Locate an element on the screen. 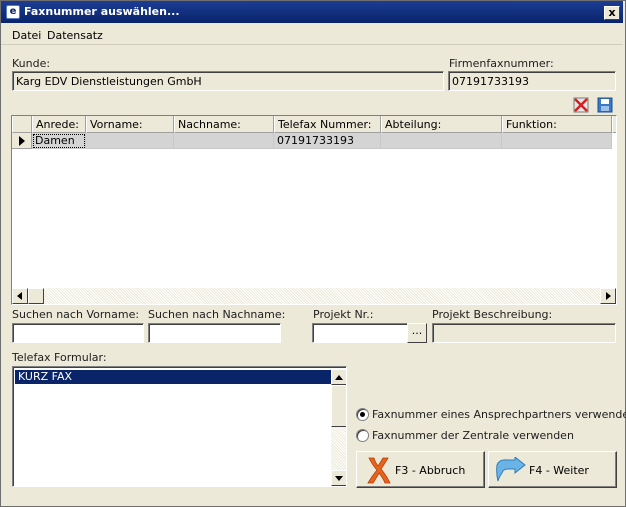 Image resolution: width=626 pixels, height=507 pixels. menu-datensatz: Datensatz is located at coordinates (75, 35).